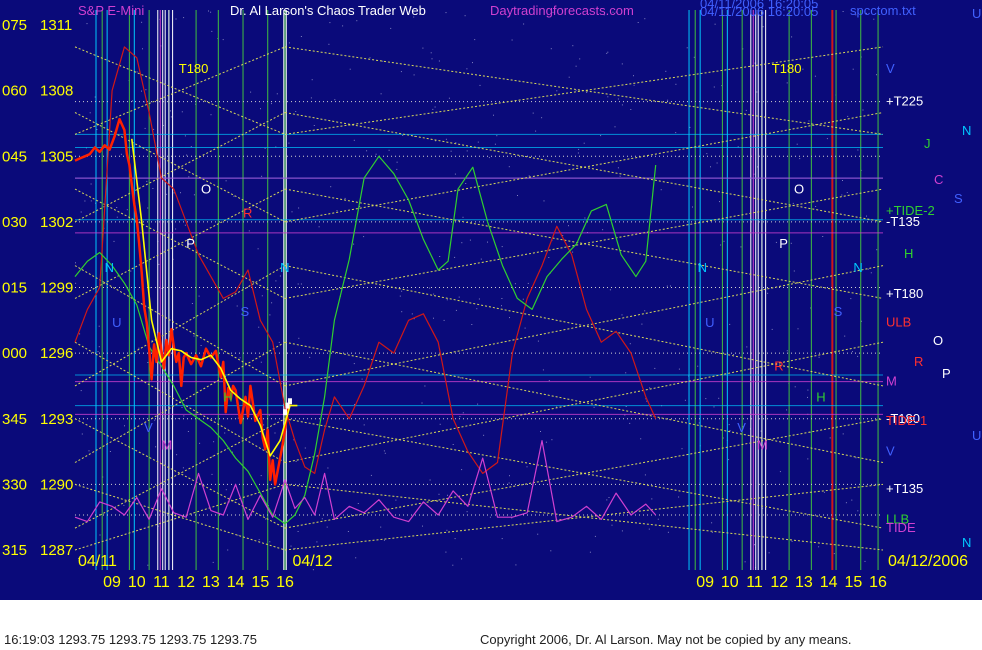 The height and width of the screenshot is (650, 982). What do you see at coordinates (14, 353) in the screenshot?
I see `y-tick-angle: 000` at bounding box center [14, 353].